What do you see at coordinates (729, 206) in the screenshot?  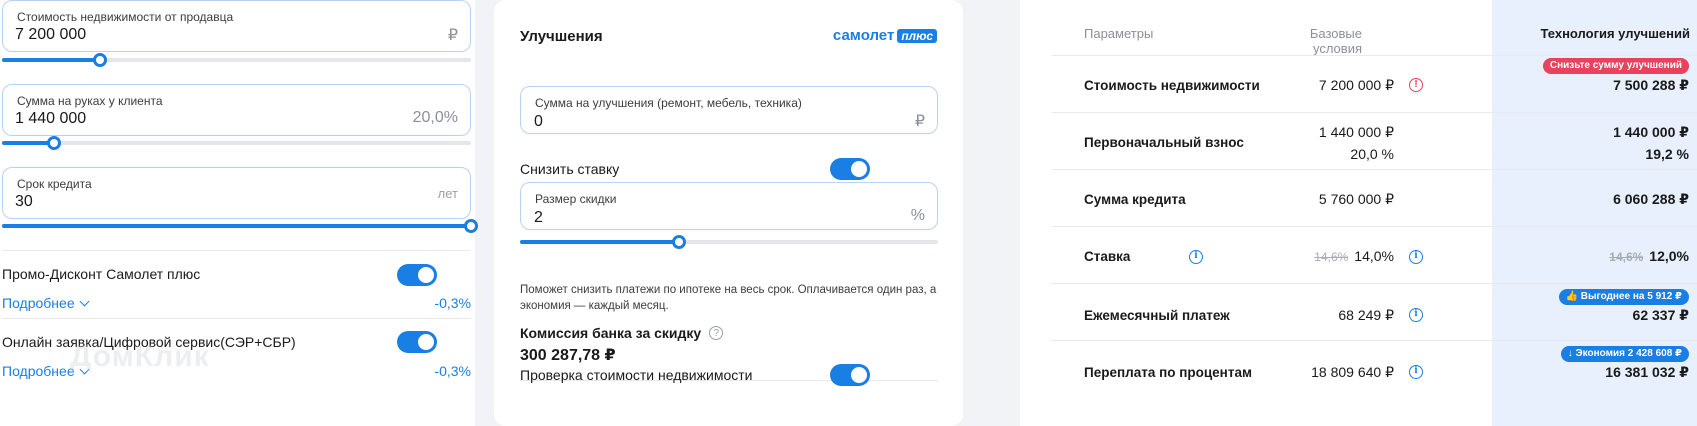 I see `discount-size-field: Размер скидки 2 %` at bounding box center [729, 206].